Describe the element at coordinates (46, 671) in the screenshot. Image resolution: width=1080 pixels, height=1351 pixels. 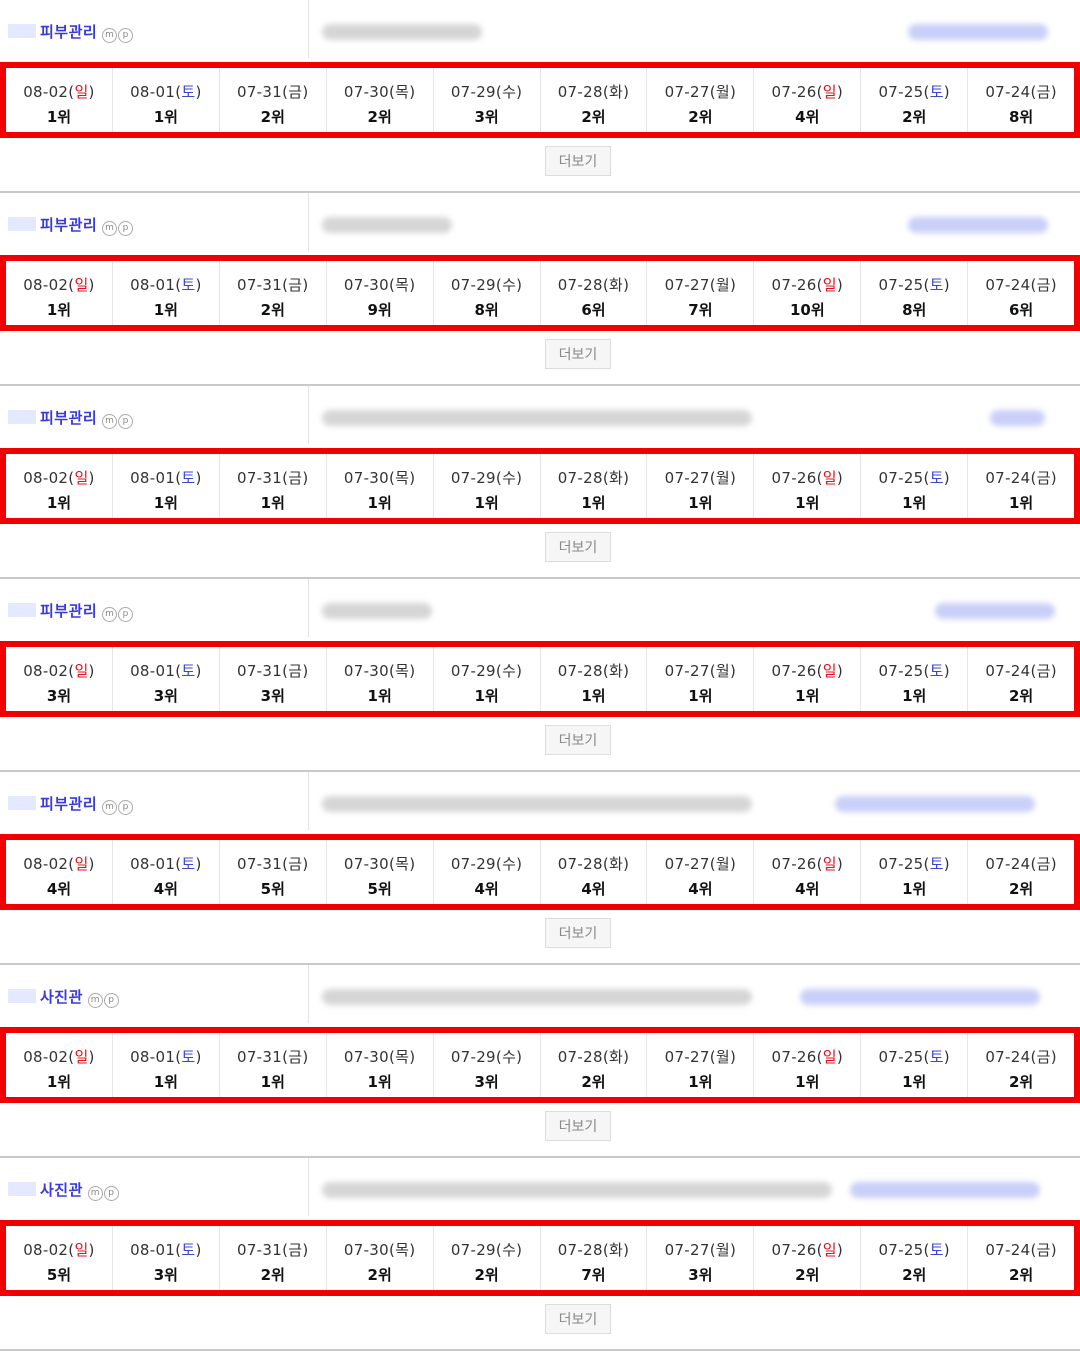
I see `rank-date-value: 08-02` at that location.